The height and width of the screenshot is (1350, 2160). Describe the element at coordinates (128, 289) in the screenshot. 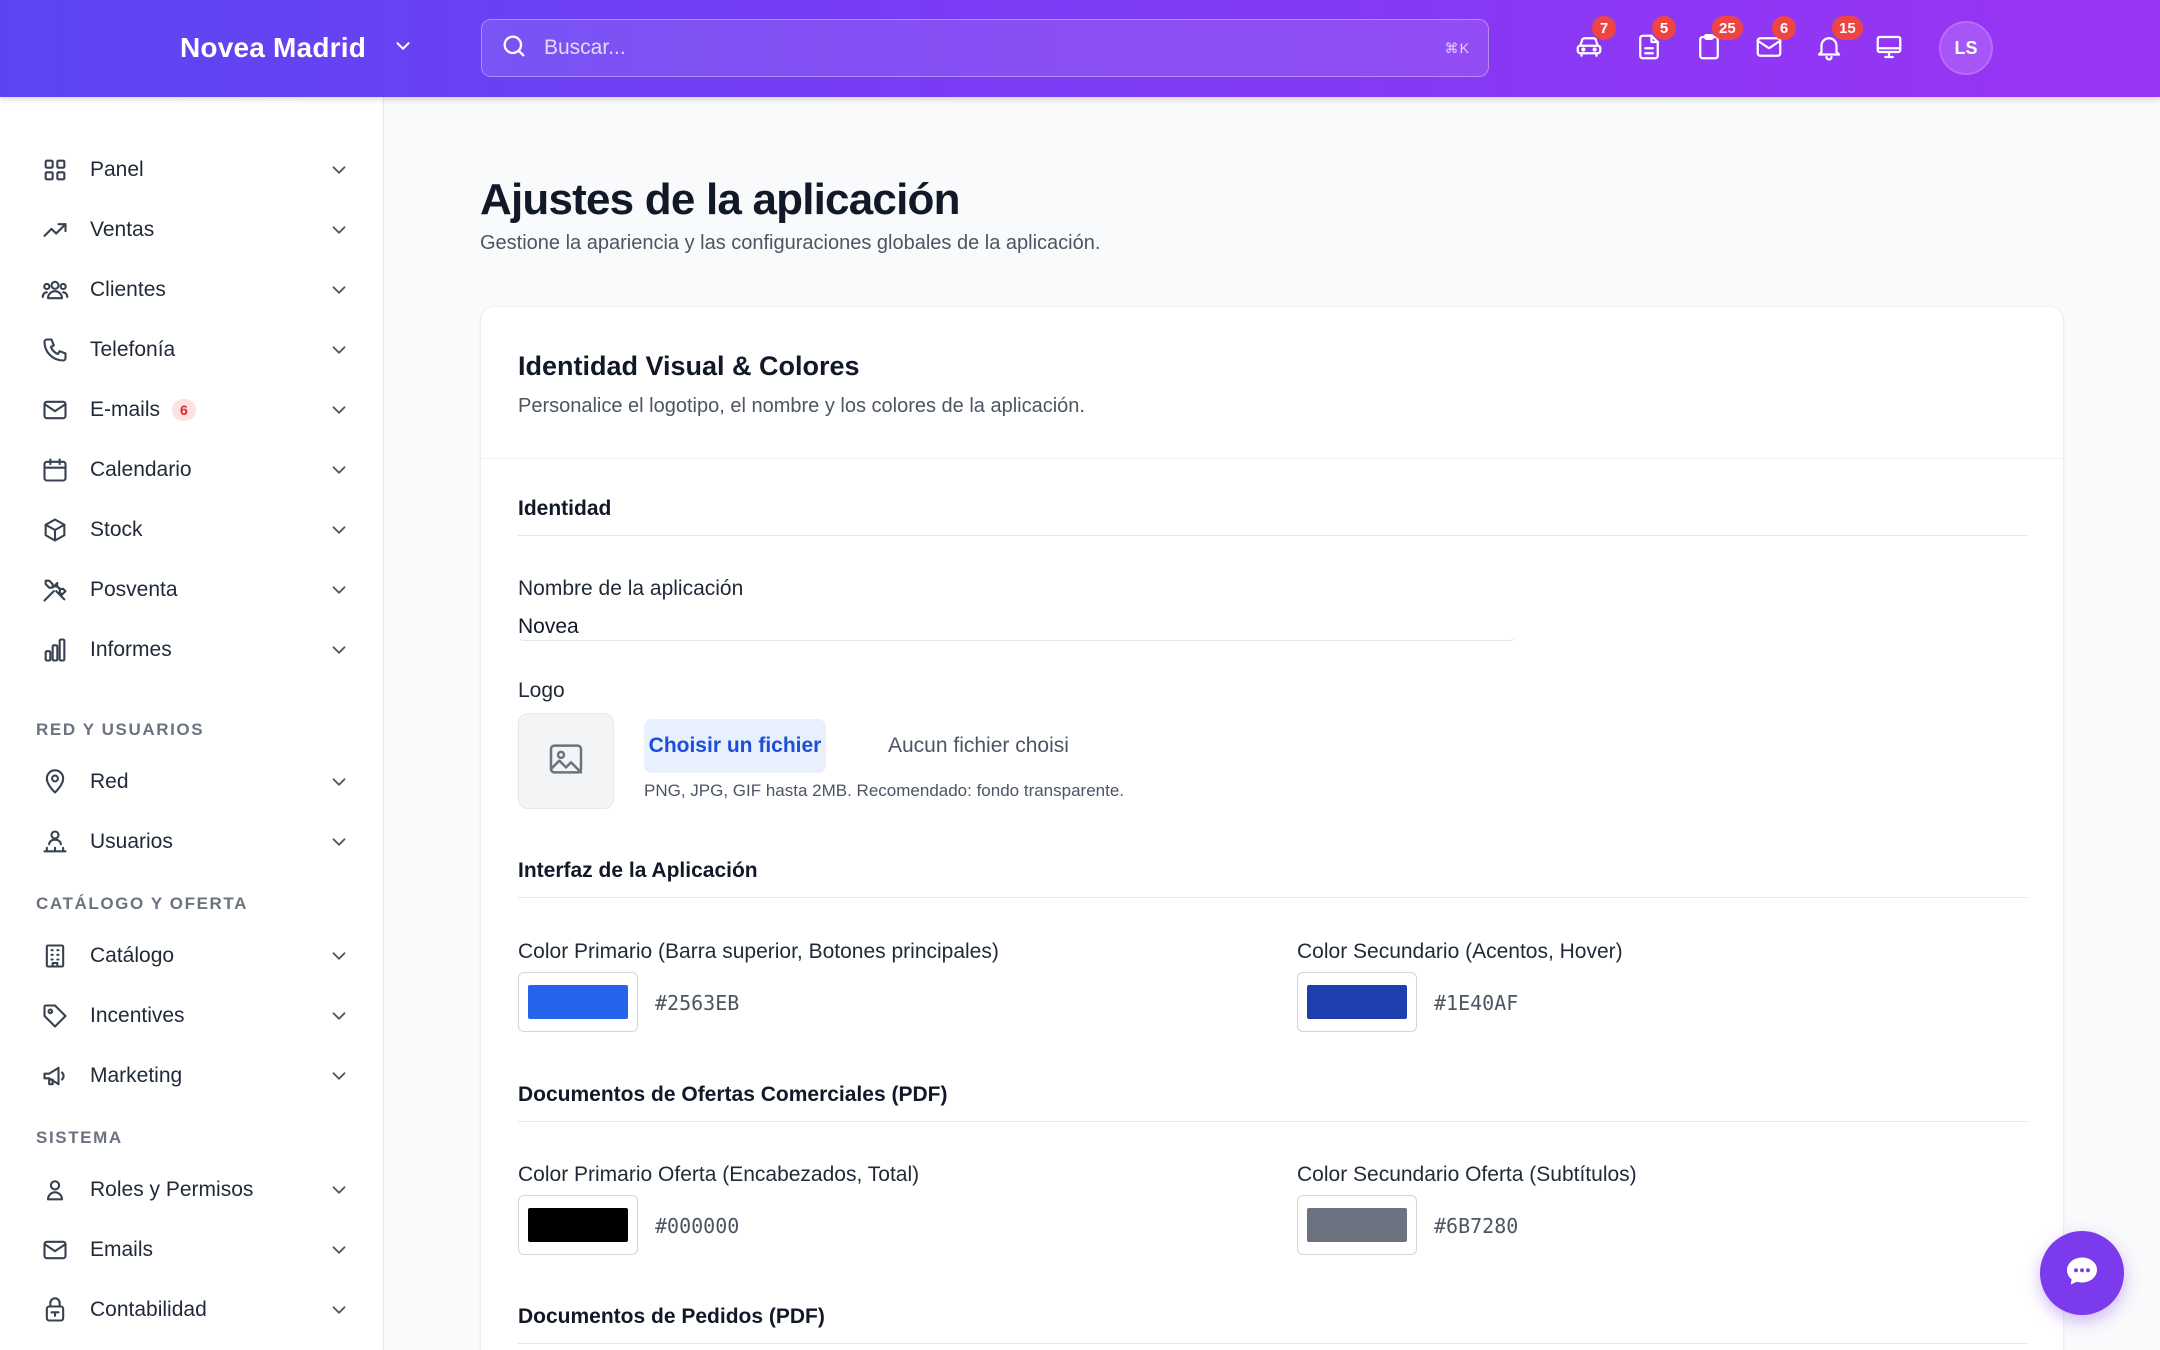

I see `sidebar-item-label: Clientes` at that location.